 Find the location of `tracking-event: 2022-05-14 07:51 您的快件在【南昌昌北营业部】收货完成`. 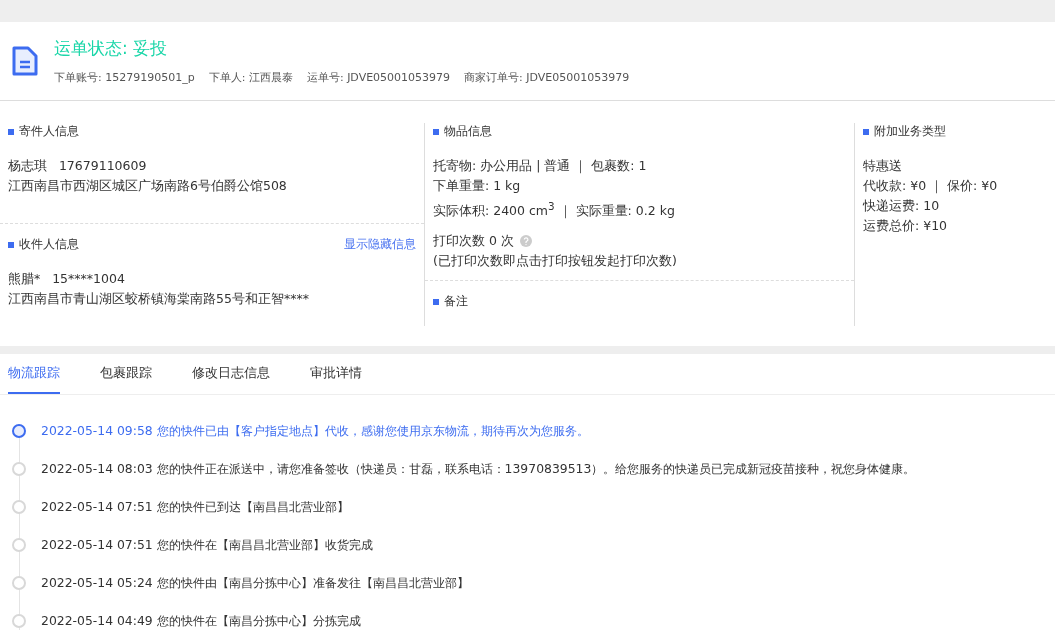

tracking-event: 2022-05-14 07:51 您的快件在【南昌昌北营业部】收货完成 is located at coordinates (207, 545).